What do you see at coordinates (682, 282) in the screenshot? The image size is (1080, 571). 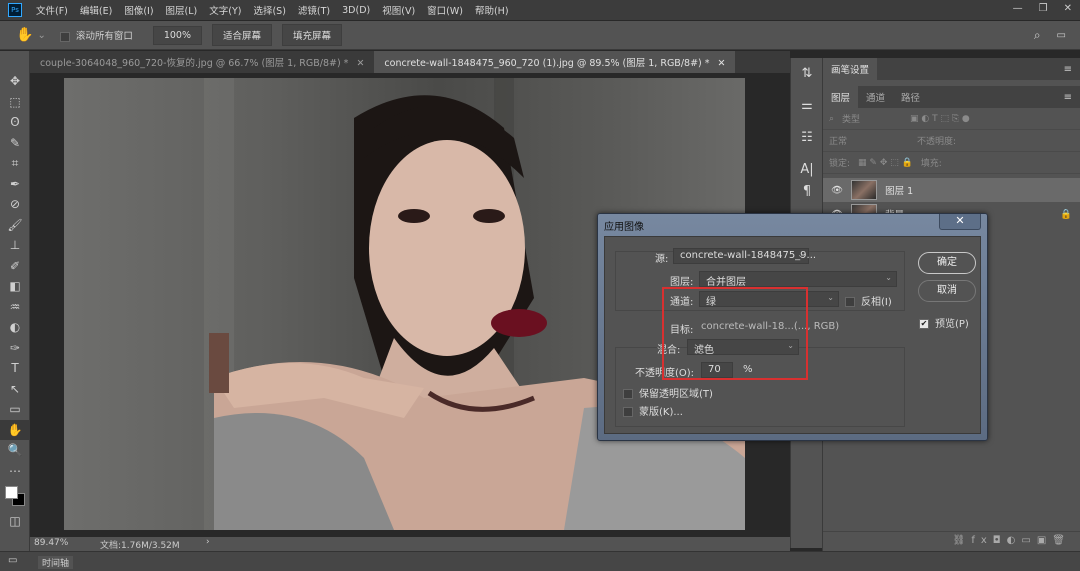 I see `layer-label: 图层:` at bounding box center [682, 282].